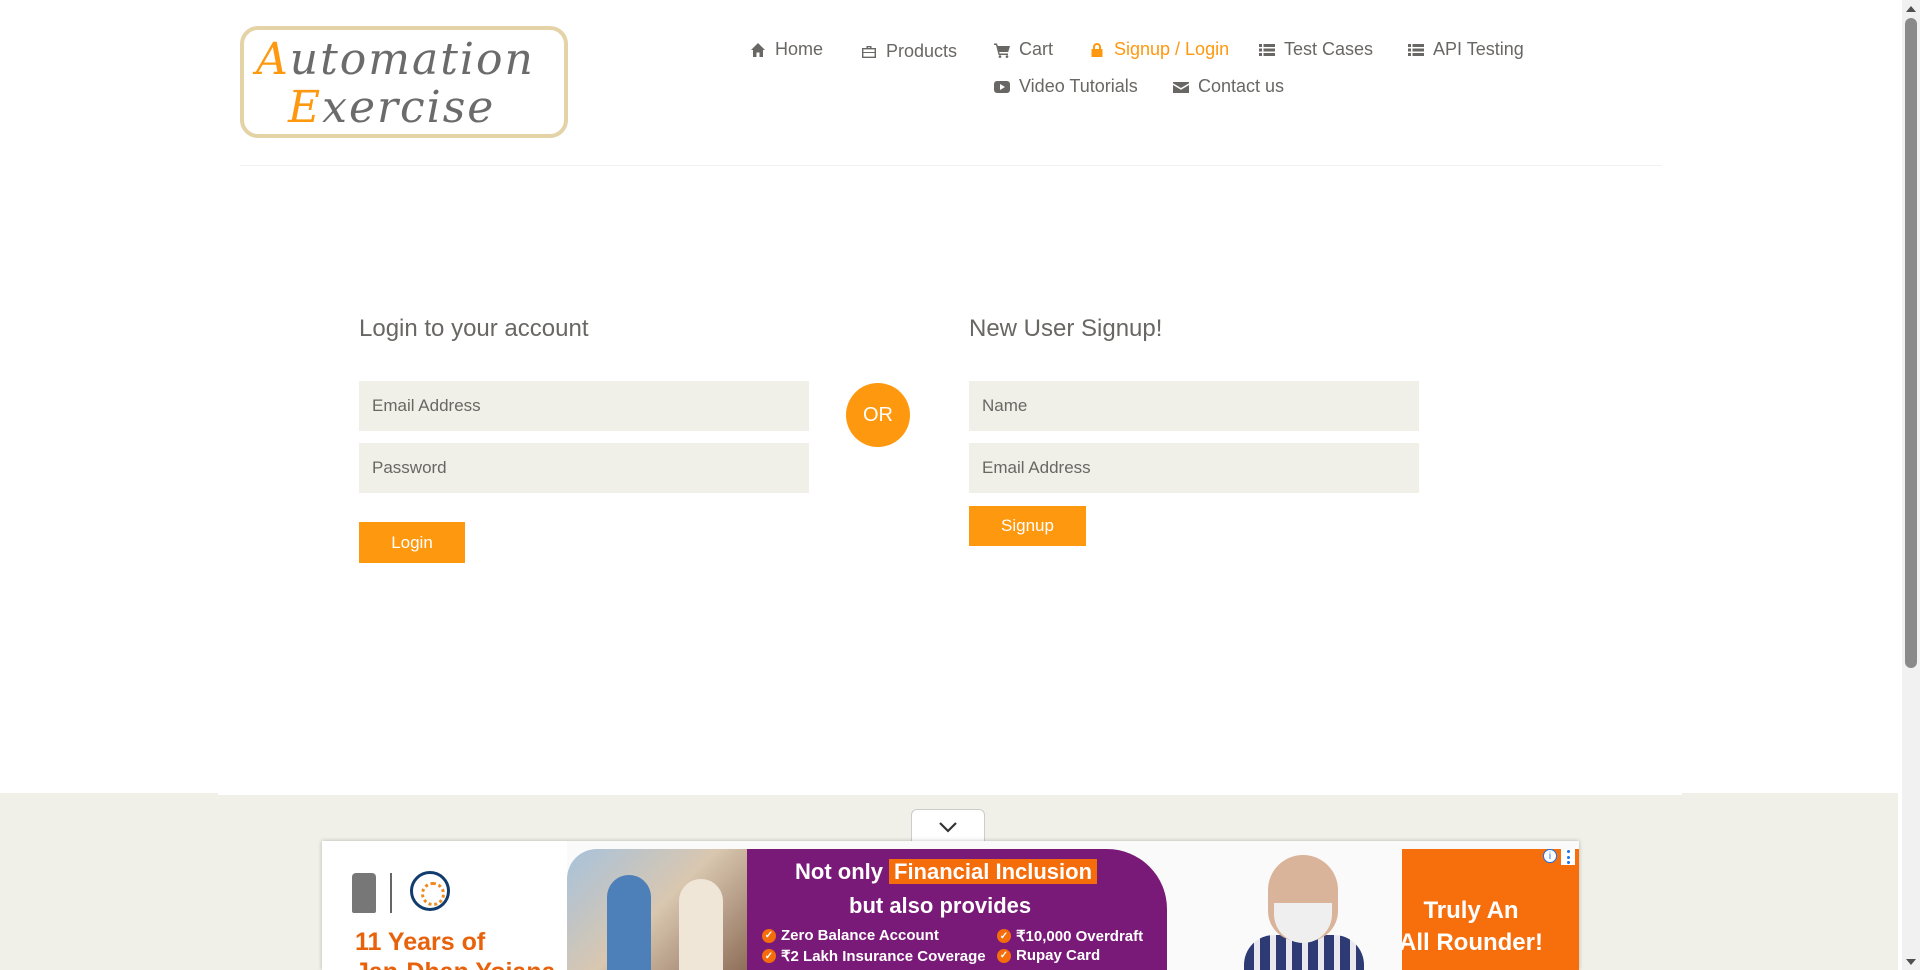  I want to click on nav-products: Products, so click(909, 51).